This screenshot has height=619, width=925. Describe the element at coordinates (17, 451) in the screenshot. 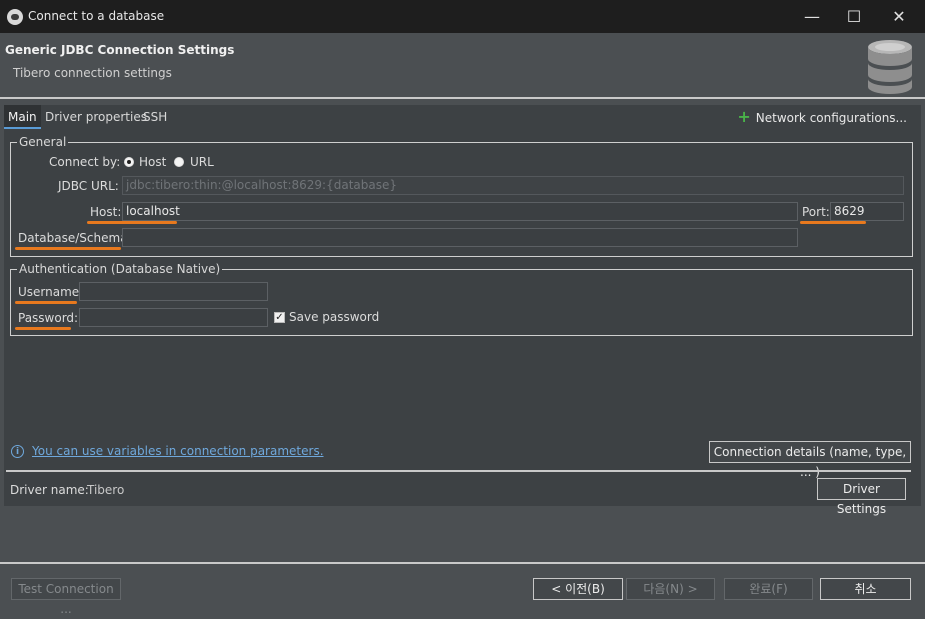

I see `info-icon: i` at that location.